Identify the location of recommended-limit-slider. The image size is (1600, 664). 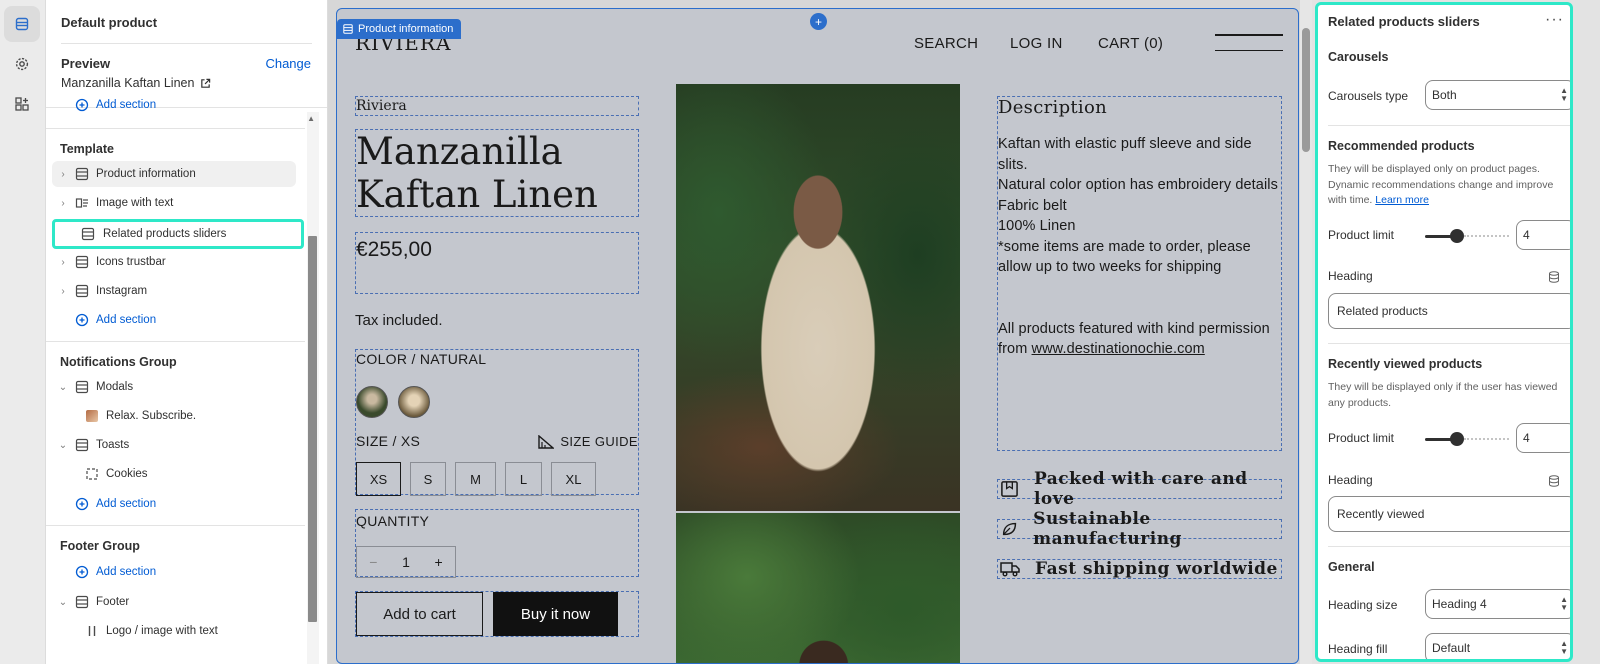
(1467, 236).